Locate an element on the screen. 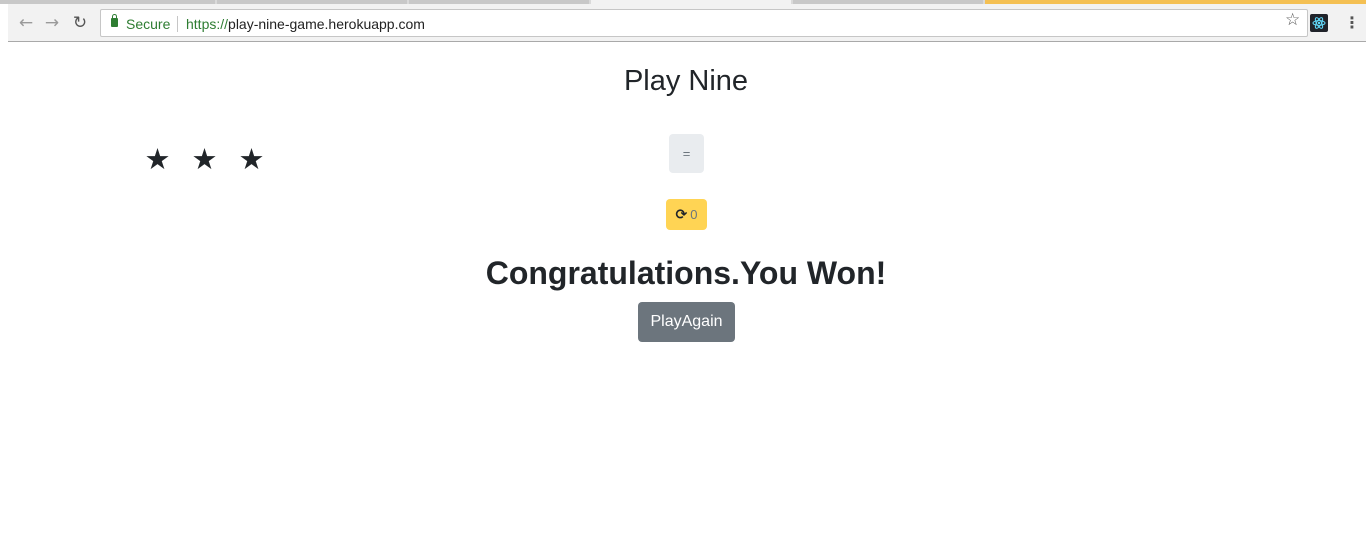 This screenshot has height=552, width=1366. url-scheme: https:// is located at coordinates (207, 24).